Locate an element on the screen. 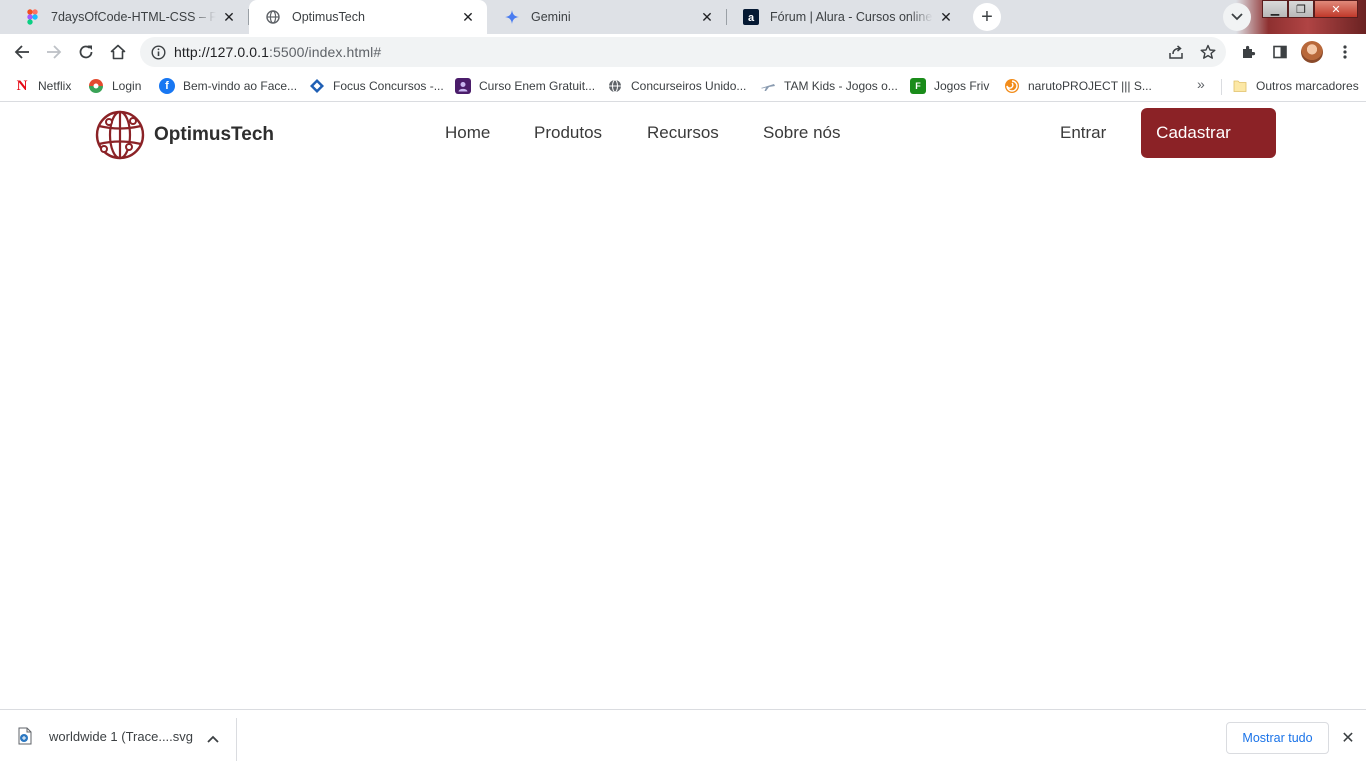 This screenshot has width=1366, height=768. tab-optimustech: OptimusTech ✕ is located at coordinates (368, 17).